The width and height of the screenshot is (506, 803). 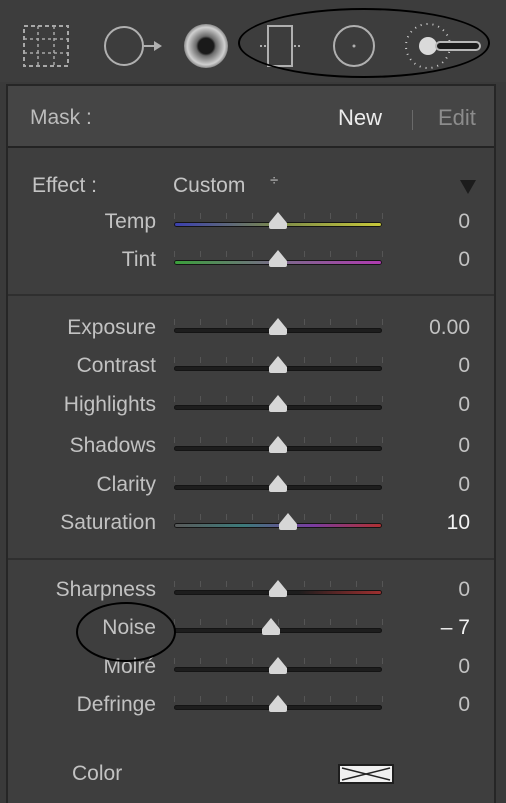 I want to click on saturation-slider, so click(x=278, y=521).